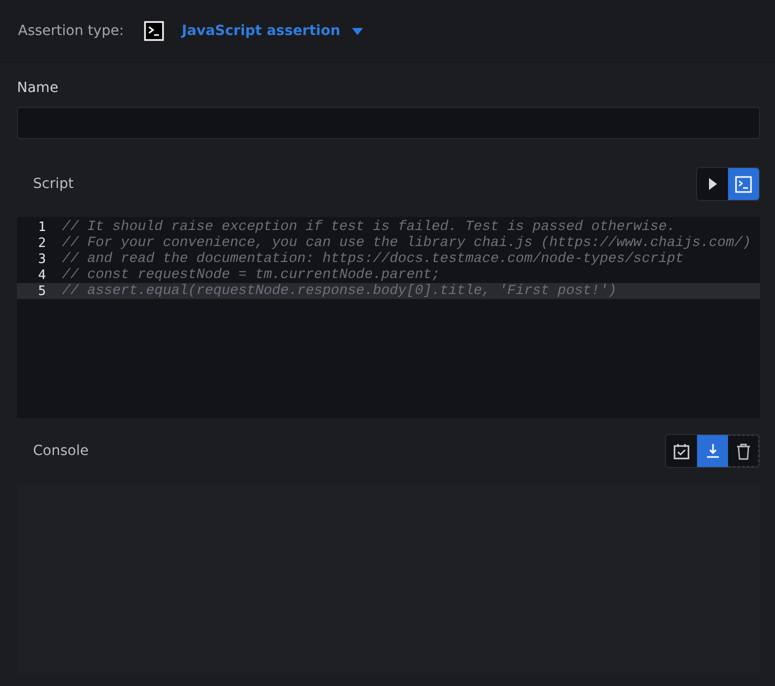  I want to click on assertion-type-dropdown: JavaScript assertion, so click(273, 31).